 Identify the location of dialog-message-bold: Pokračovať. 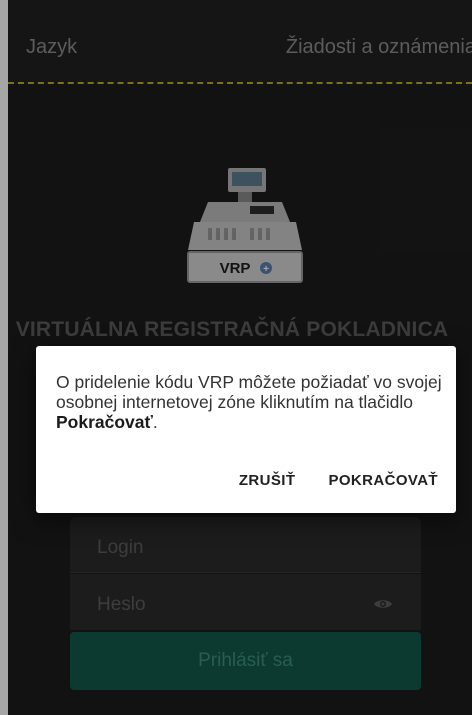
(104, 422).